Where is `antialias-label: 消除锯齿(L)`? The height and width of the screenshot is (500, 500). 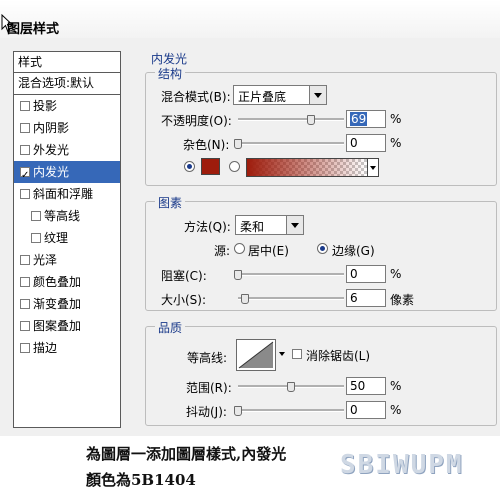 antialias-label: 消除锯齿(L) is located at coordinates (338, 355).